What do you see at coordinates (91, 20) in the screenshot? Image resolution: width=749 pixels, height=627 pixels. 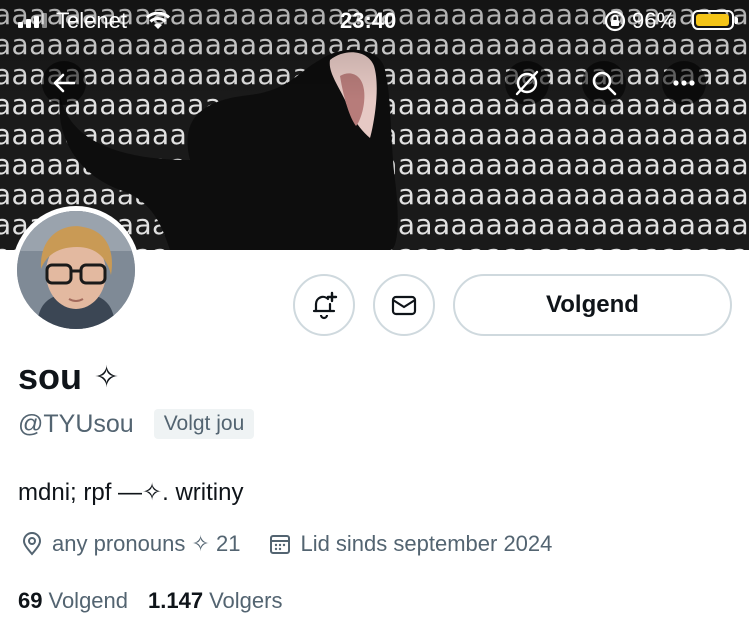 I see `carrier-label: Telenet` at bounding box center [91, 20].